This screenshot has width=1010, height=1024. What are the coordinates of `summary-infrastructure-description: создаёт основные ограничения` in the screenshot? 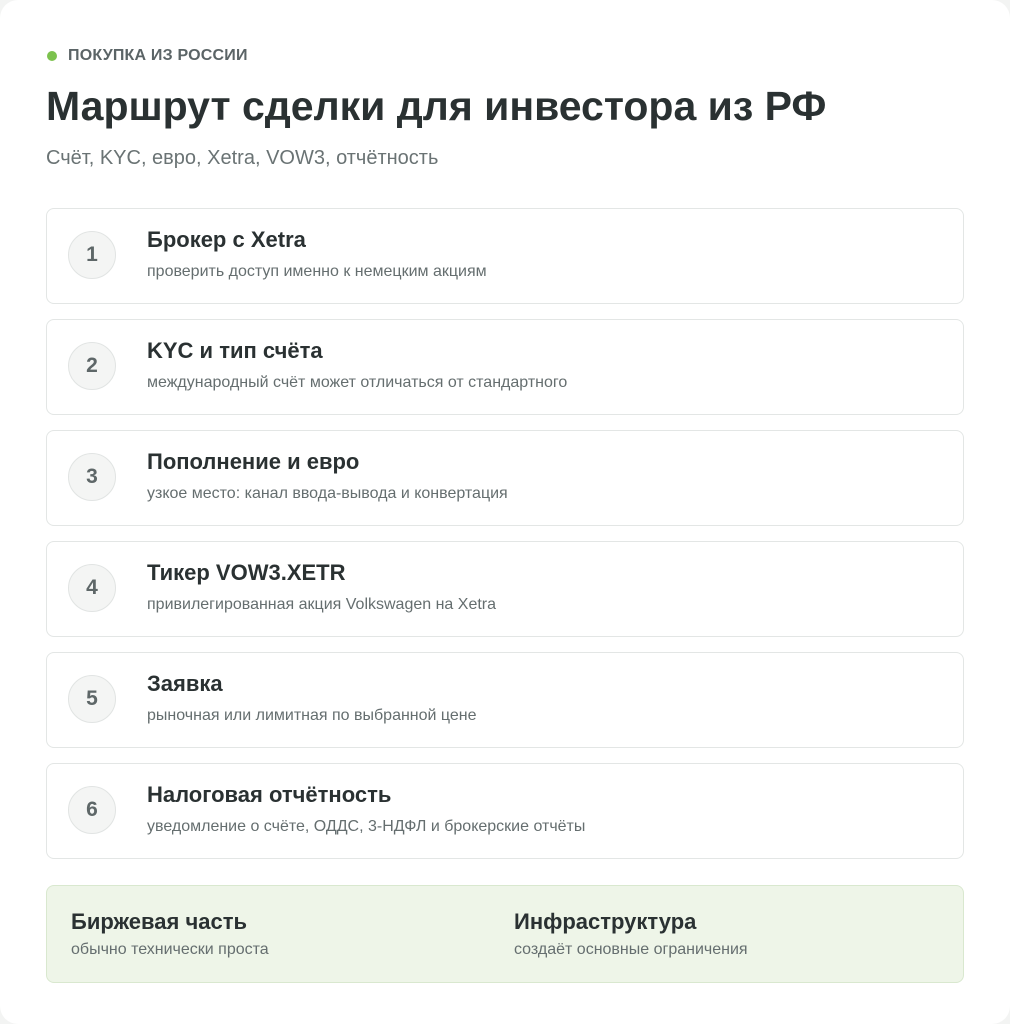 It's located at (631, 949).